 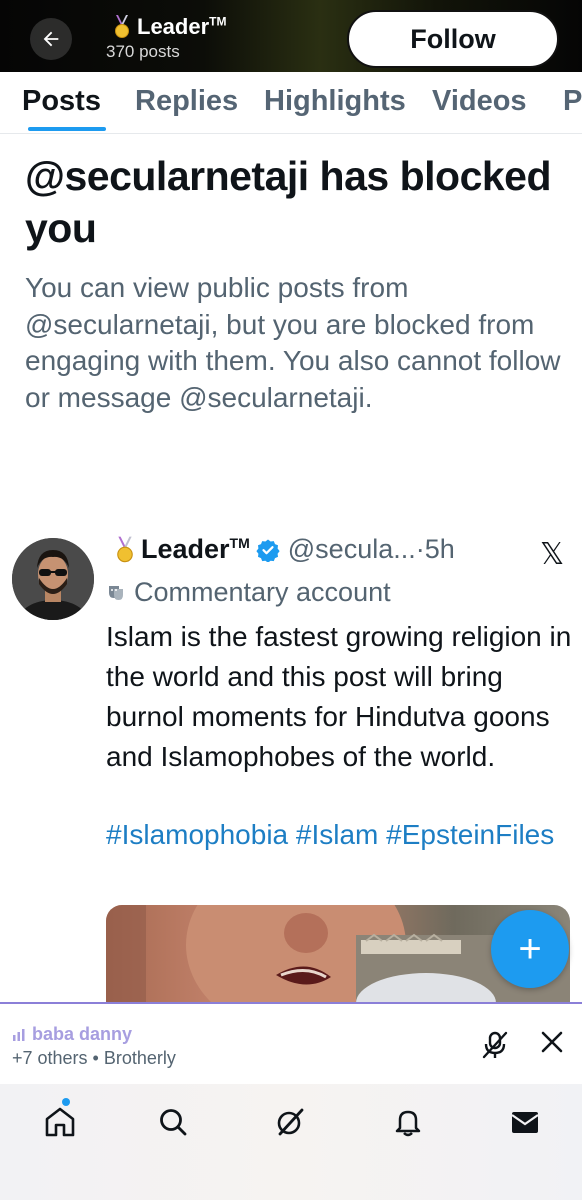 What do you see at coordinates (288, 202) in the screenshot?
I see `blocked-title: @secularnetaji has blocked you` at bounding box center [288, 202].